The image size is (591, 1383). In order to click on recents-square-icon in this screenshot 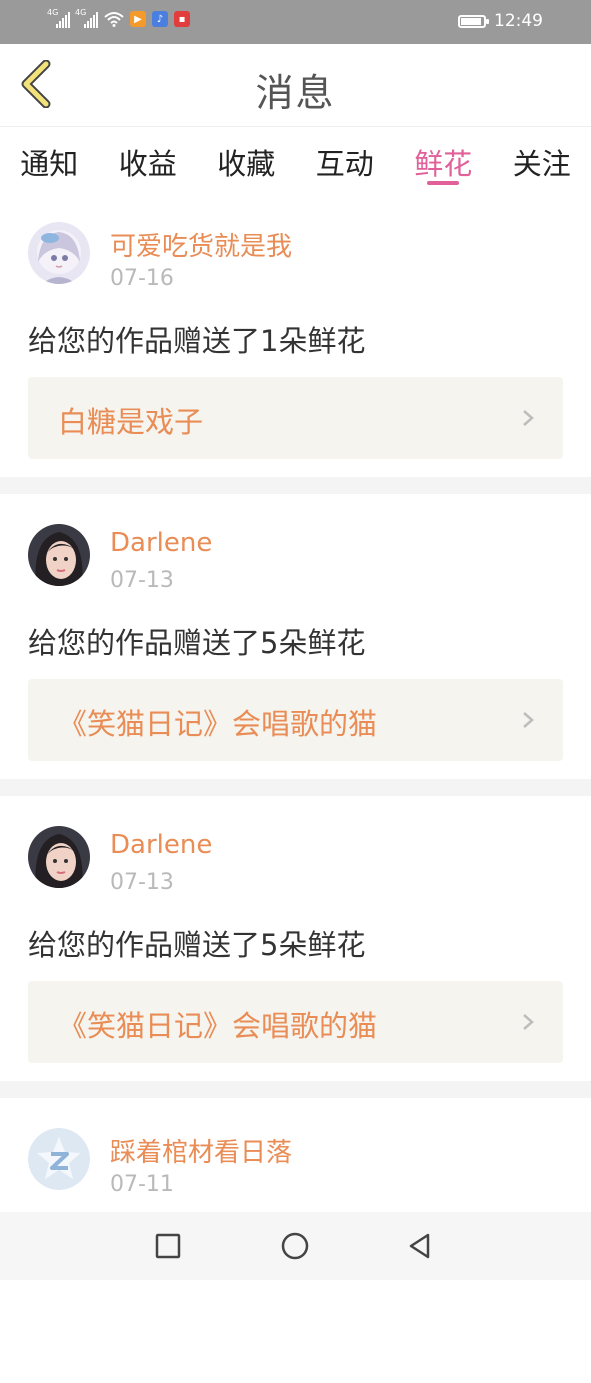, I will do `click(168, 1246)`.